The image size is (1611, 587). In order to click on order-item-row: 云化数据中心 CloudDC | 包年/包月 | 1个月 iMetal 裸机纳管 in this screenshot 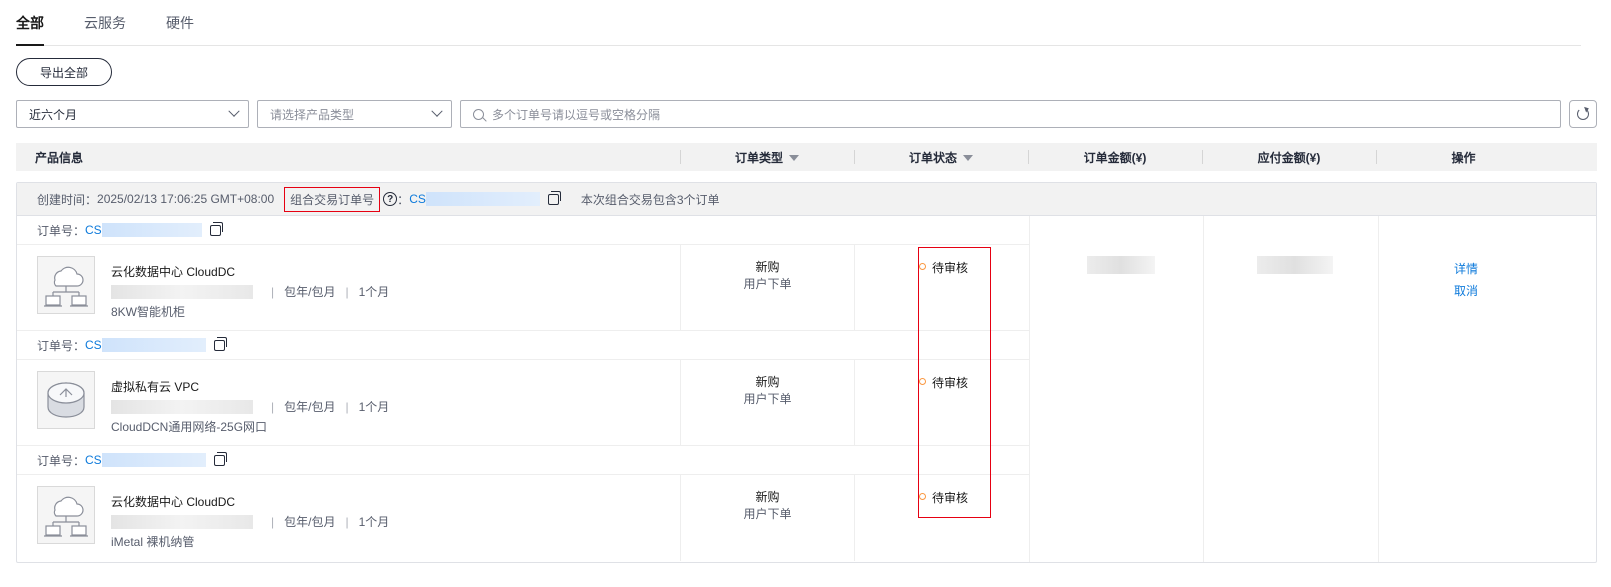, I will do `click(523, 518)`.